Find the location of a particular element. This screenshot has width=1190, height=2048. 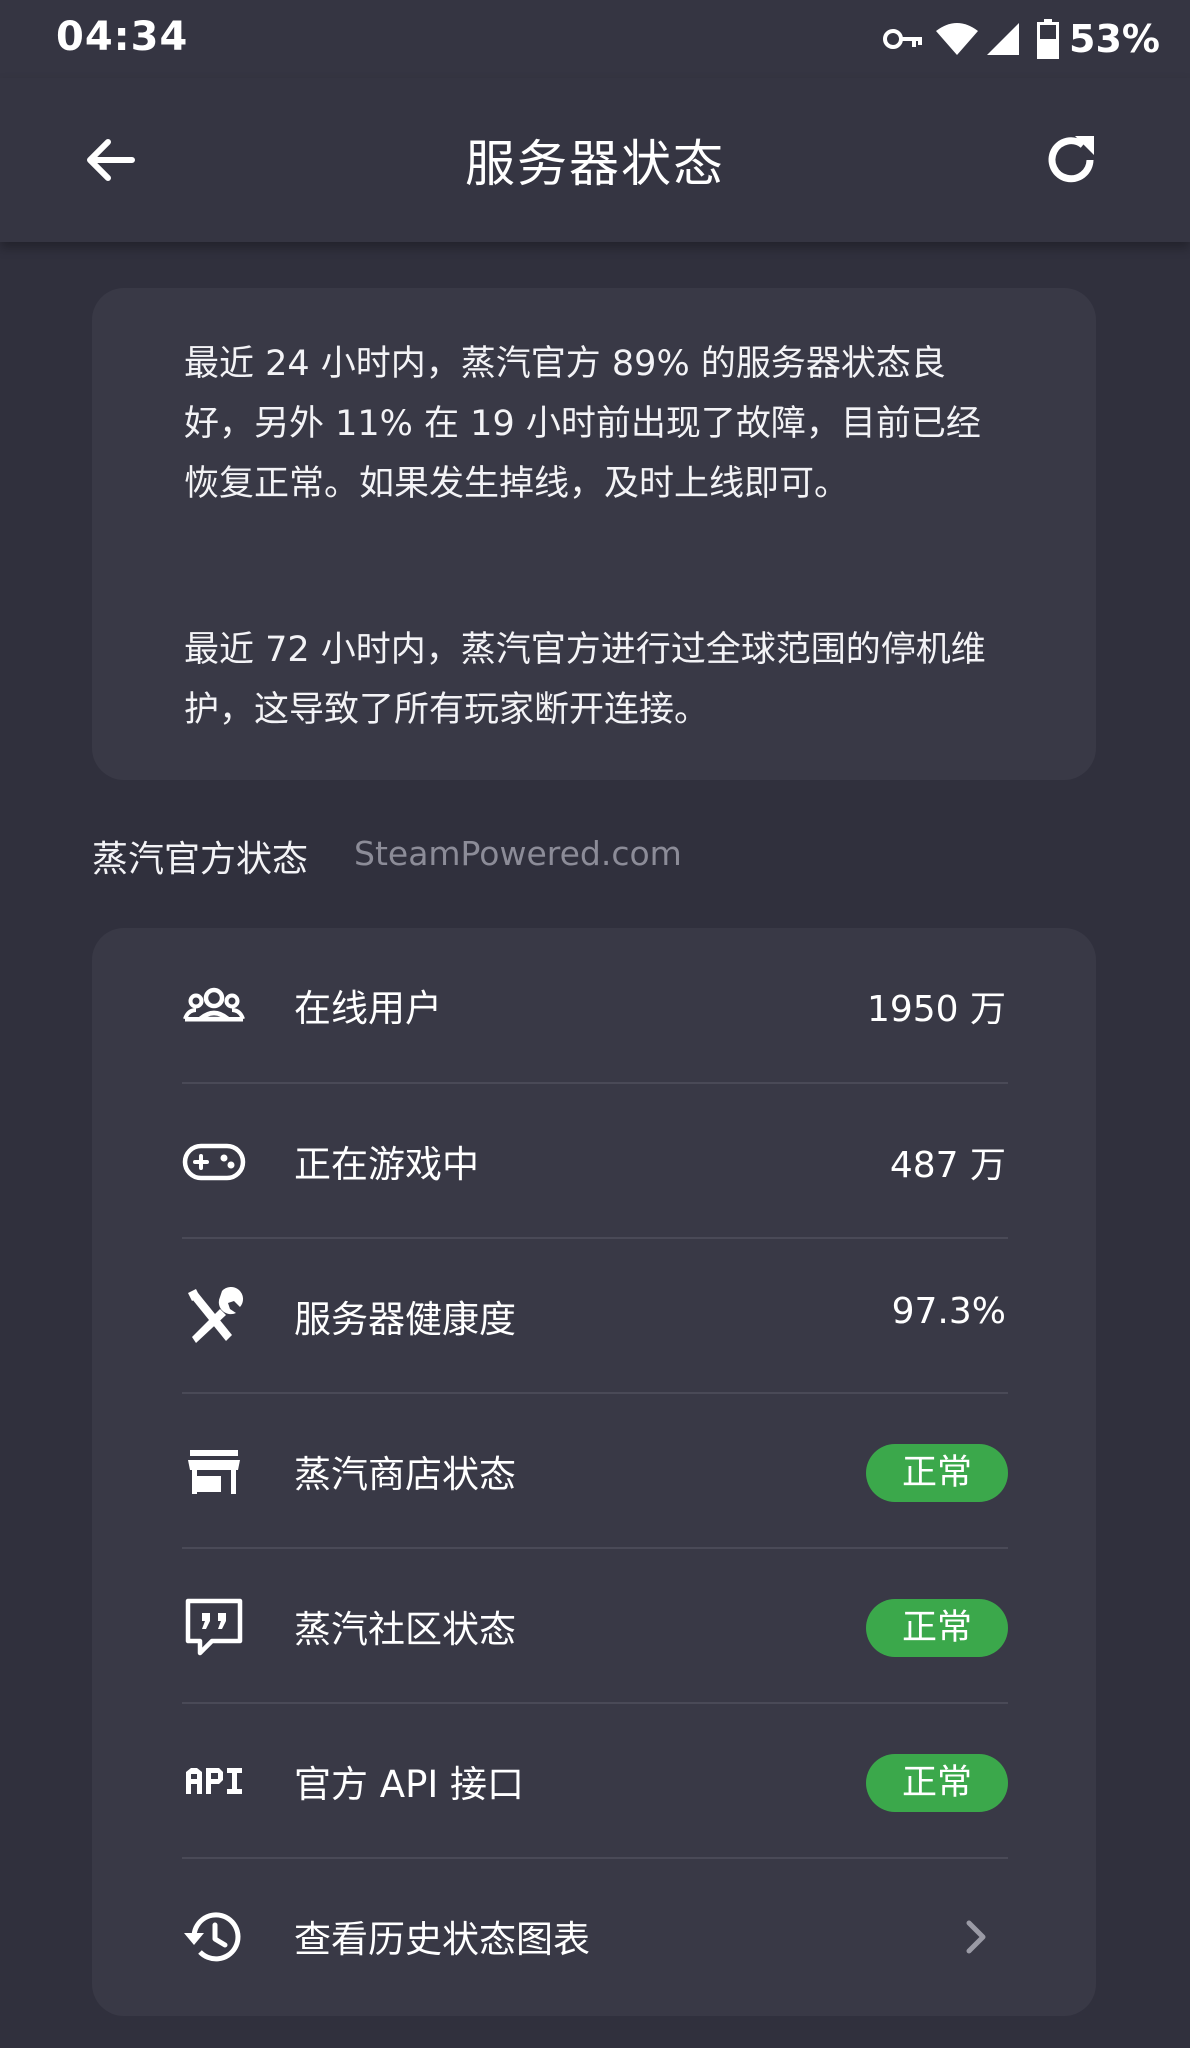

battery-percent: 53% is located at coordinates (1114, 39).